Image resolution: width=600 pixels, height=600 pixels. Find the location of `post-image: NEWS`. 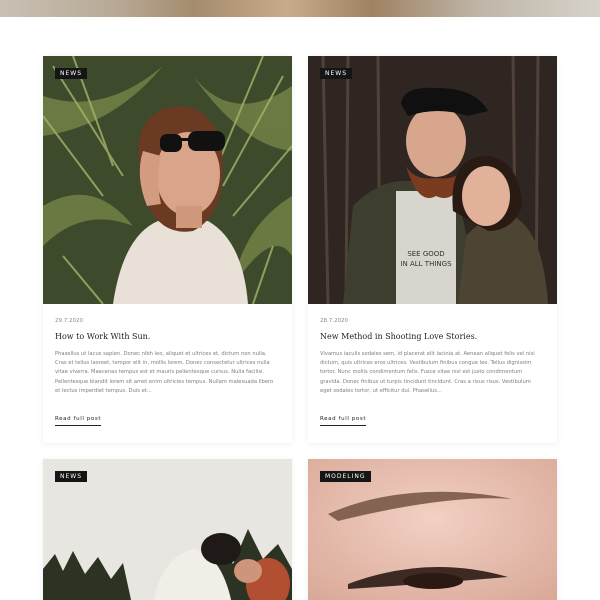

post-image: NEWS is located at coordinates (167, 529).